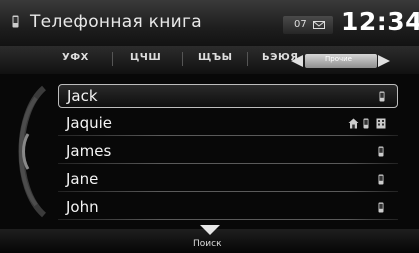 The image size is (419, 253). Describe the element at coordinates (207, 244) in the screenshot. I see `search-button-label: Поиск` at that location.